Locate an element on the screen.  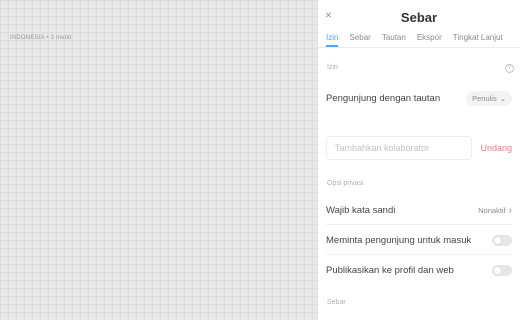
tab-tautan: Tautan is located at coordinates (394, 38).